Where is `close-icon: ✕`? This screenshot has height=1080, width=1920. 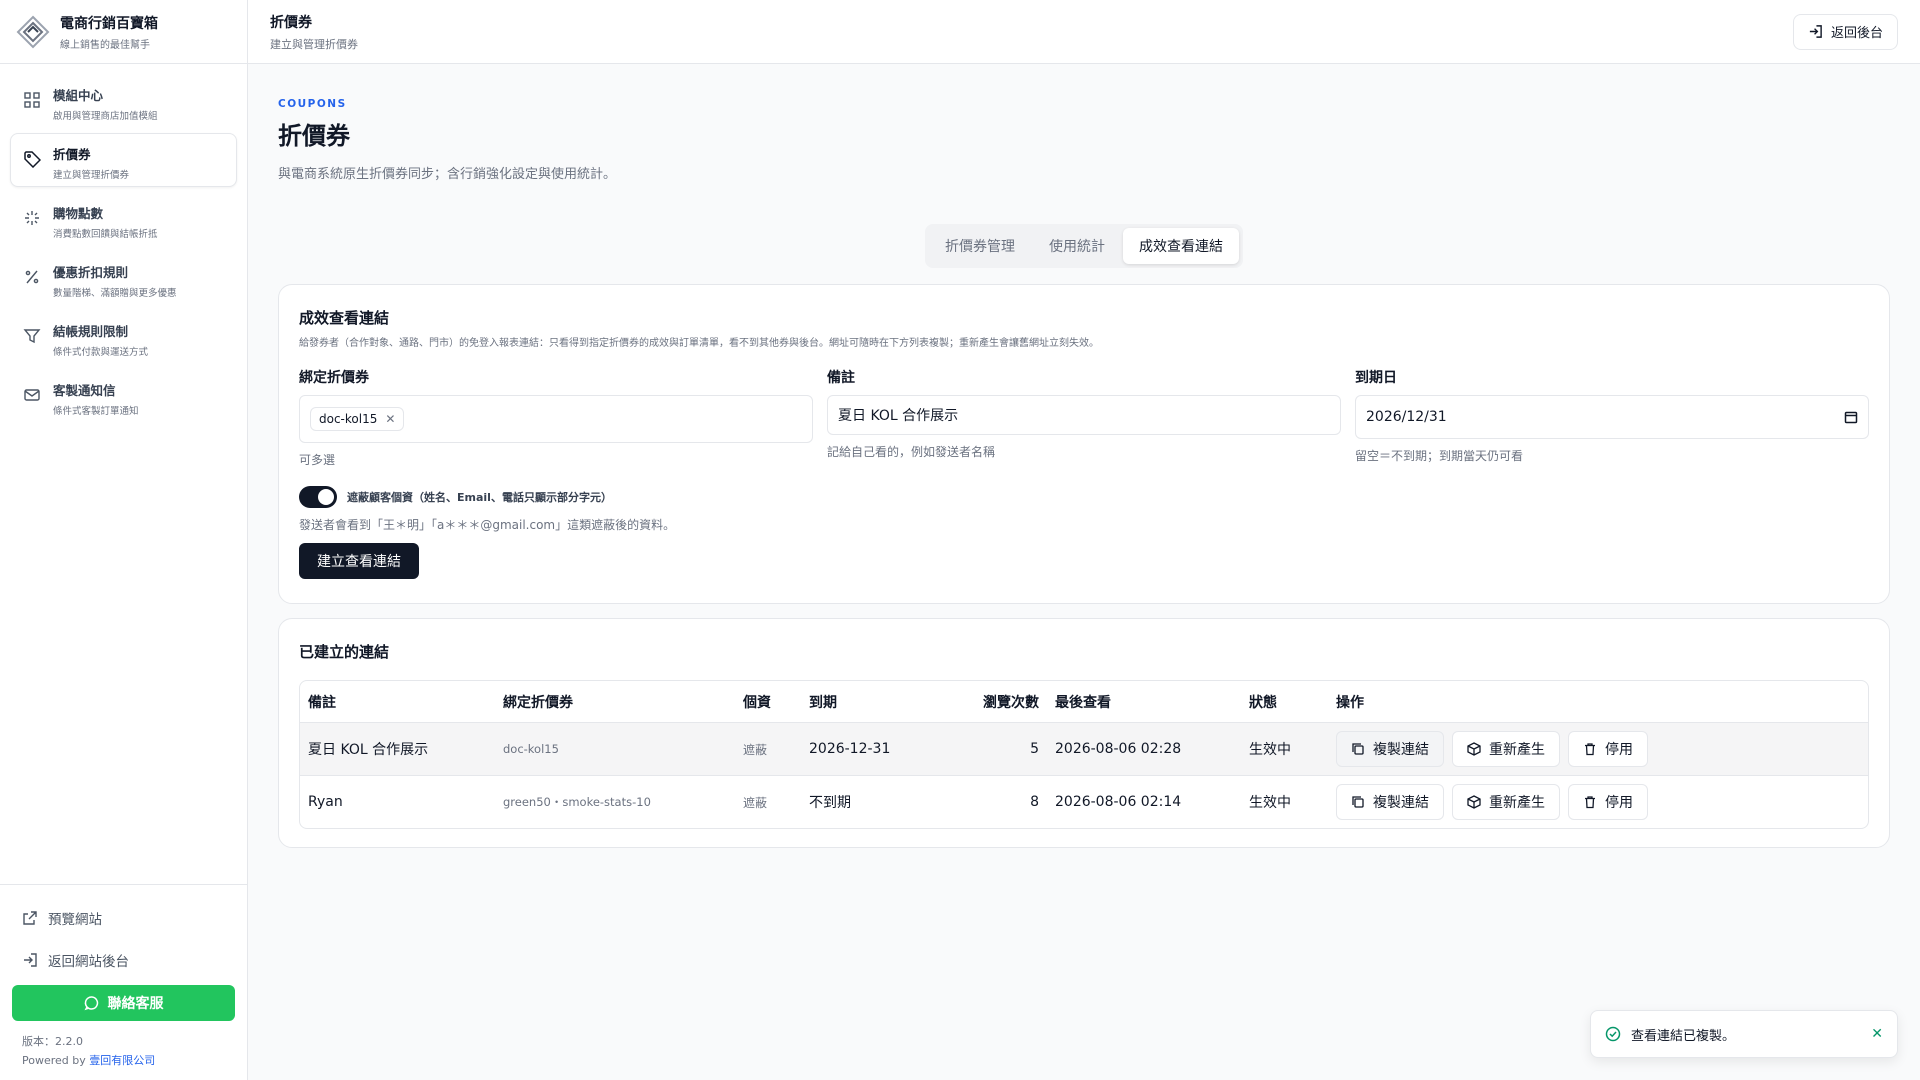 close-icon: ✕ is located at coordinates (1877, 1034).